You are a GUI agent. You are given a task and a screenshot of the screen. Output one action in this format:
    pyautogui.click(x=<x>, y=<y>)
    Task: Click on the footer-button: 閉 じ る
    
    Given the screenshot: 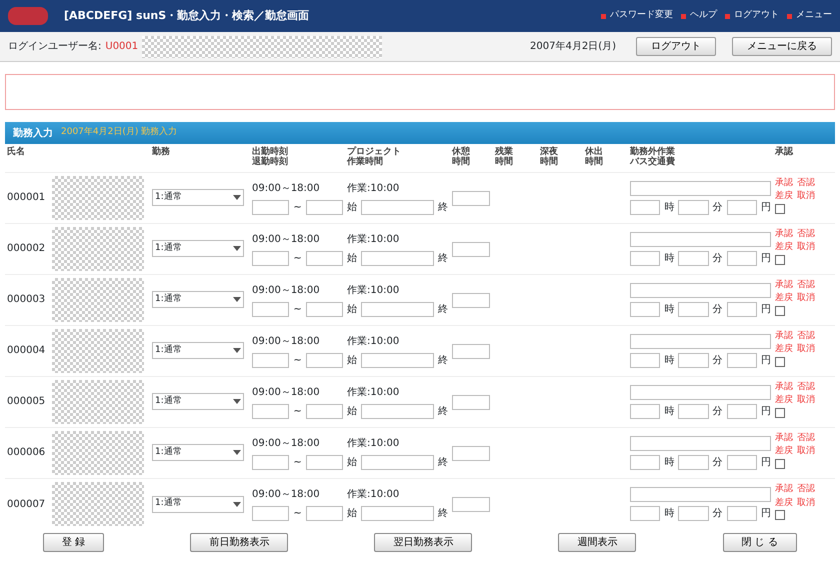 What is the action you would take?
    pyautogui.click(x=759, y=542)
    